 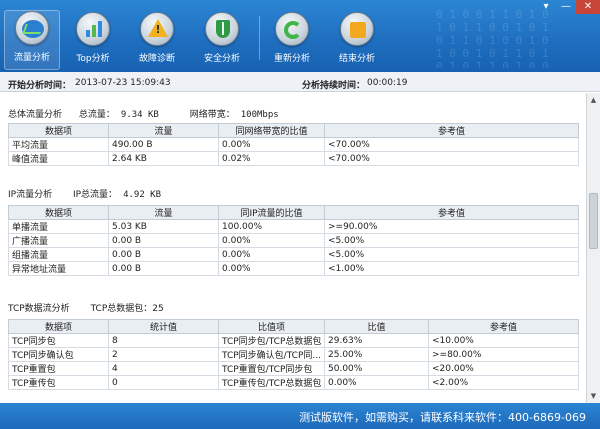 What do you see at coordinates (271, 340) in the screenshot?
I see `table-cell: TCP同步包/TCP总数据包` at bounding box center [271, 340].